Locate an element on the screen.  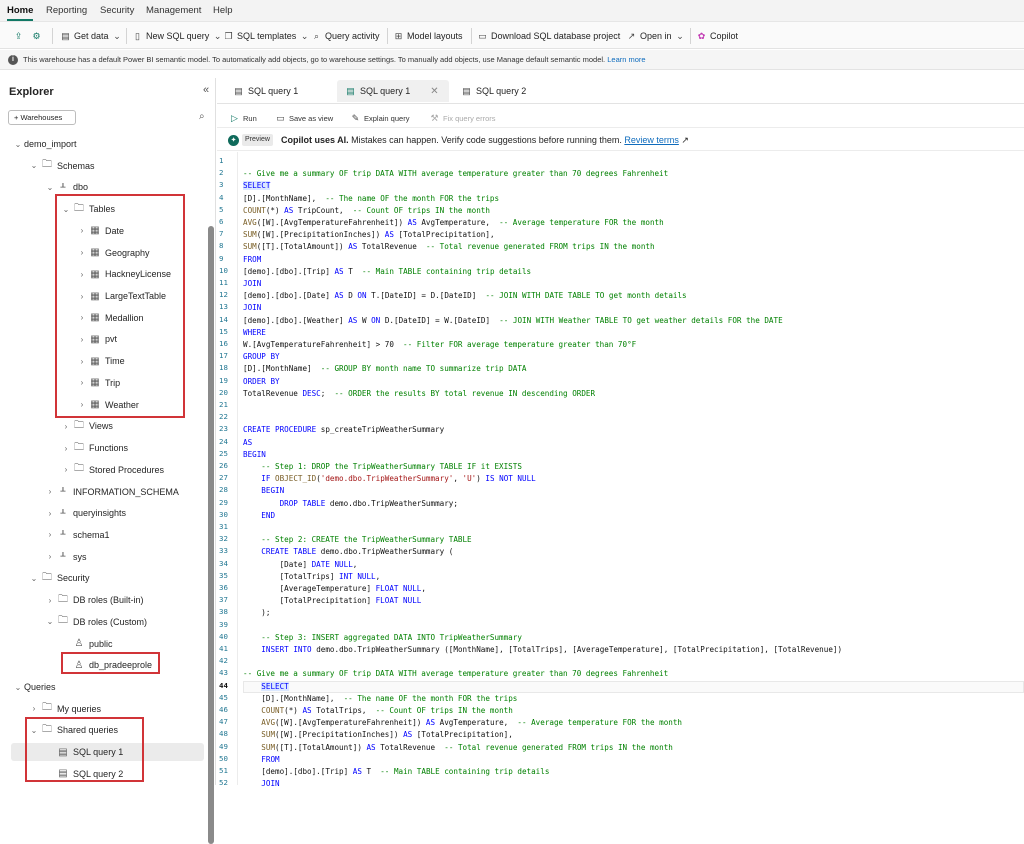
save-as-view-button: ▭ Save as view is located at coordinates (304, 118).